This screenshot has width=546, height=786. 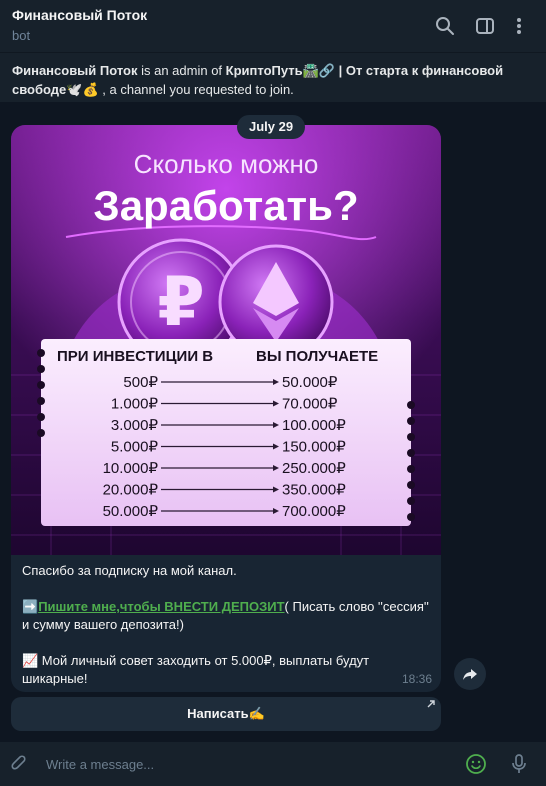 I want to click on chat-header: Финансовый Поток bot, so click(x=273, y=26).